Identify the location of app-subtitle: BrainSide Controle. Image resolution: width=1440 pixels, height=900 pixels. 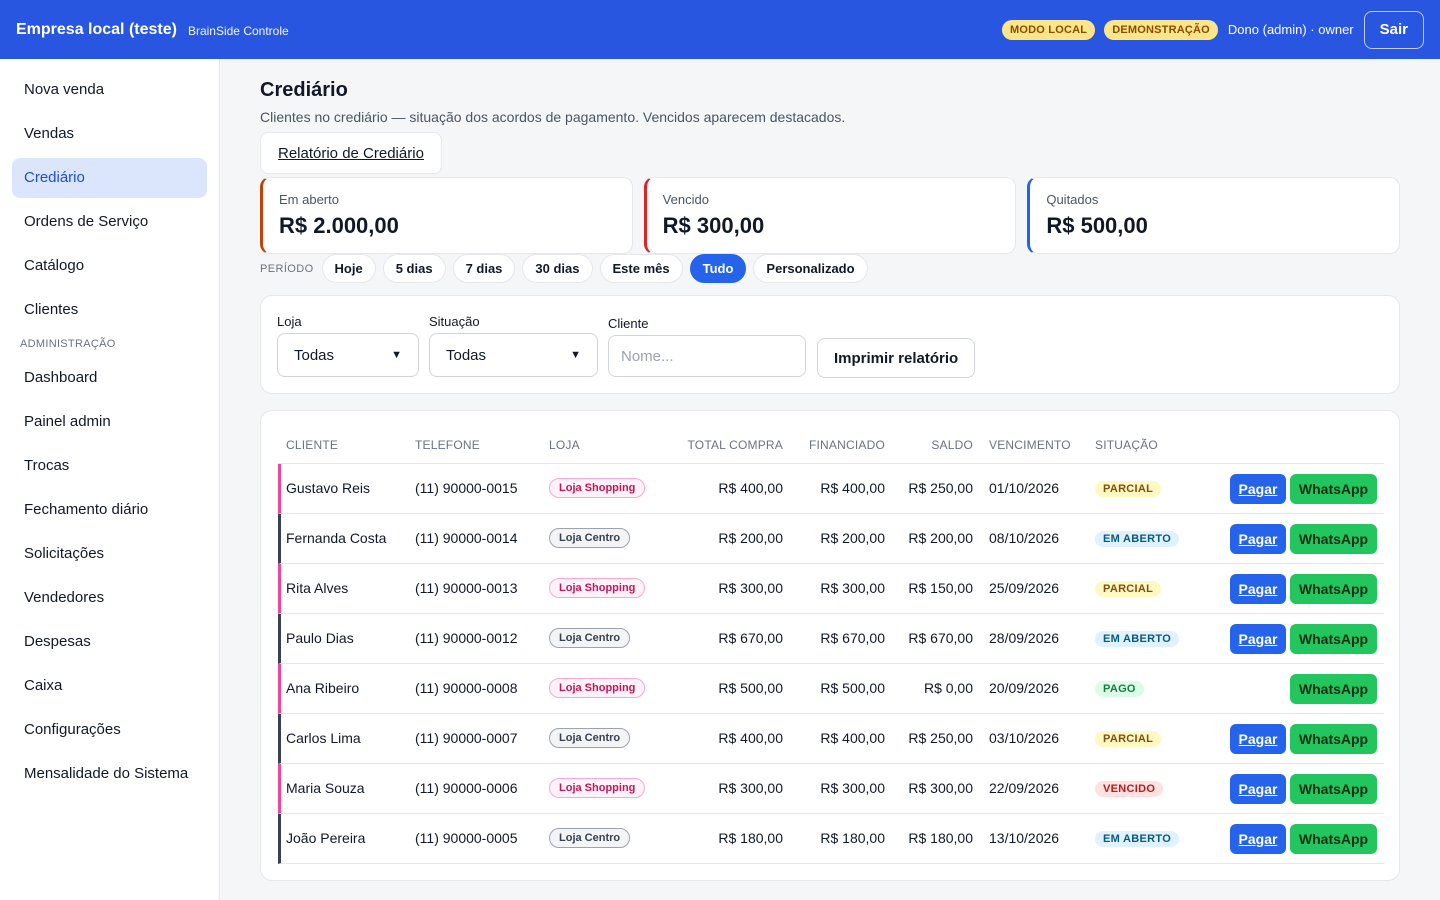
(238, 30).